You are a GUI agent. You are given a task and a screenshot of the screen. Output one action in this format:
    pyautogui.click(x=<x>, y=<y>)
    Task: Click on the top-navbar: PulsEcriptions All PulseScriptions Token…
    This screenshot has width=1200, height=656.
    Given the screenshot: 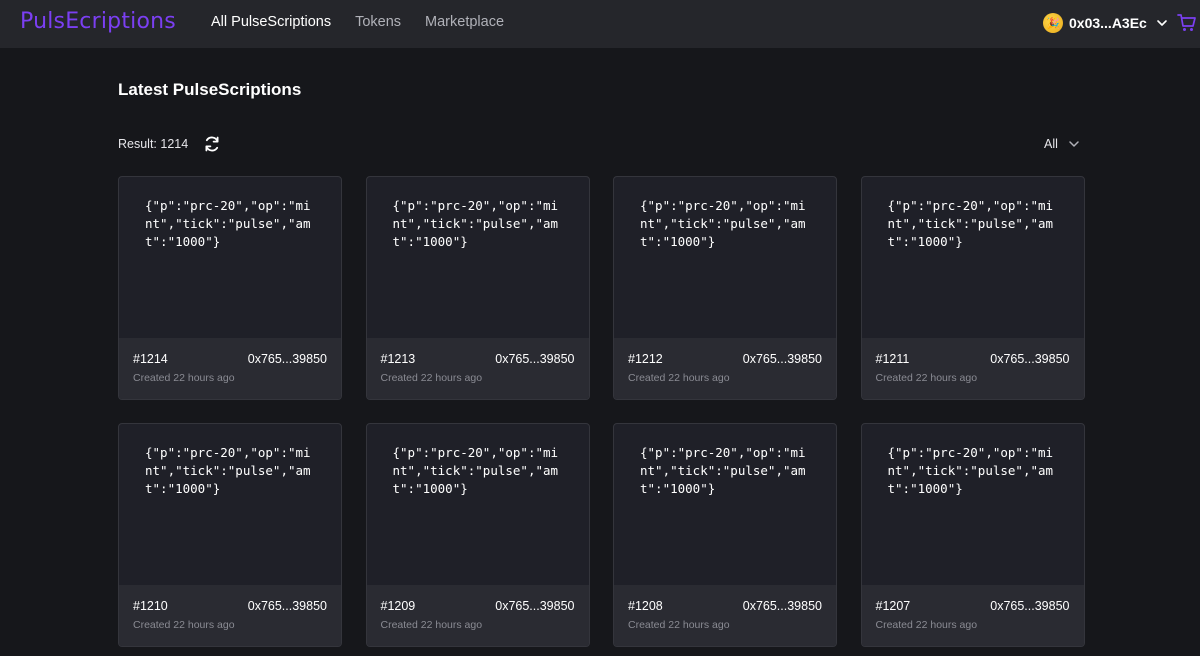 What is the action you would take?
    pyautogui.click(x=600, y=24)
    